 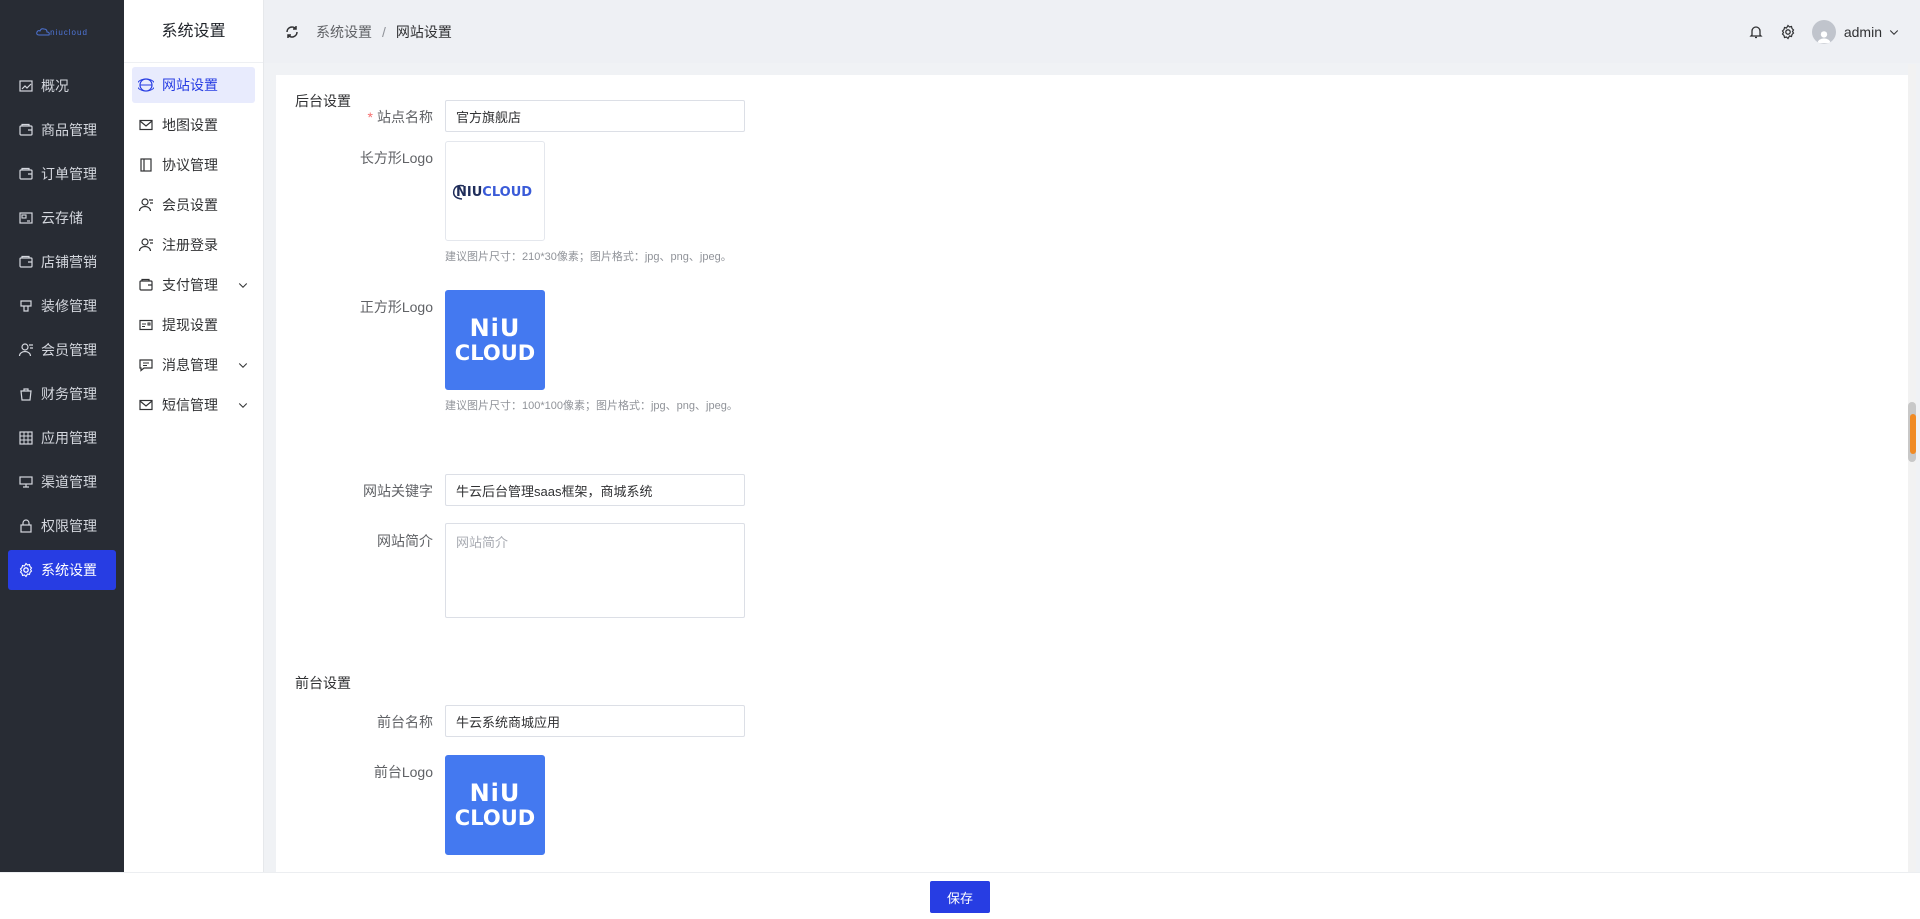 What do you see at coordinates (69, 262) in the screenshot?
I see `sidebar-item-label: 店铺营销` at bounding box center [69, 262].